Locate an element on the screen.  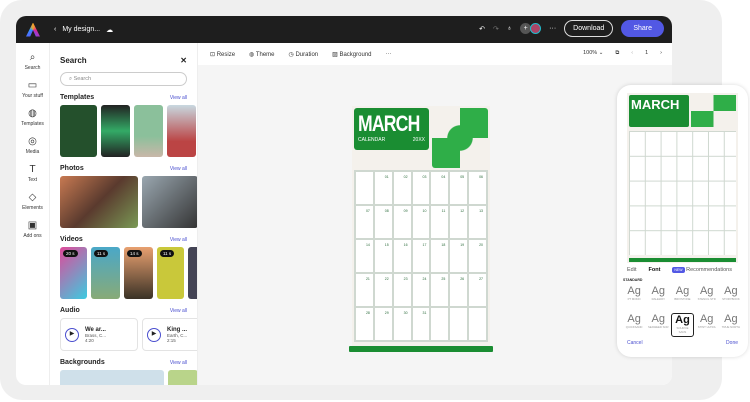
search-placeholder: Search is located at coordinates (82, 79).